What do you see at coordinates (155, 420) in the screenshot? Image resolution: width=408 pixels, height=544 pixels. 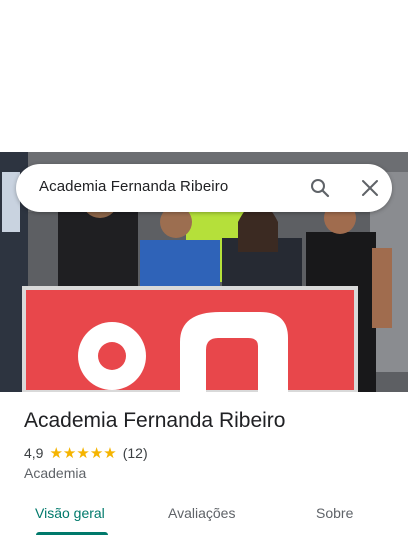 I see `place-title: Academia Fernanda Ribeiro` at bounding box center [155, 420].